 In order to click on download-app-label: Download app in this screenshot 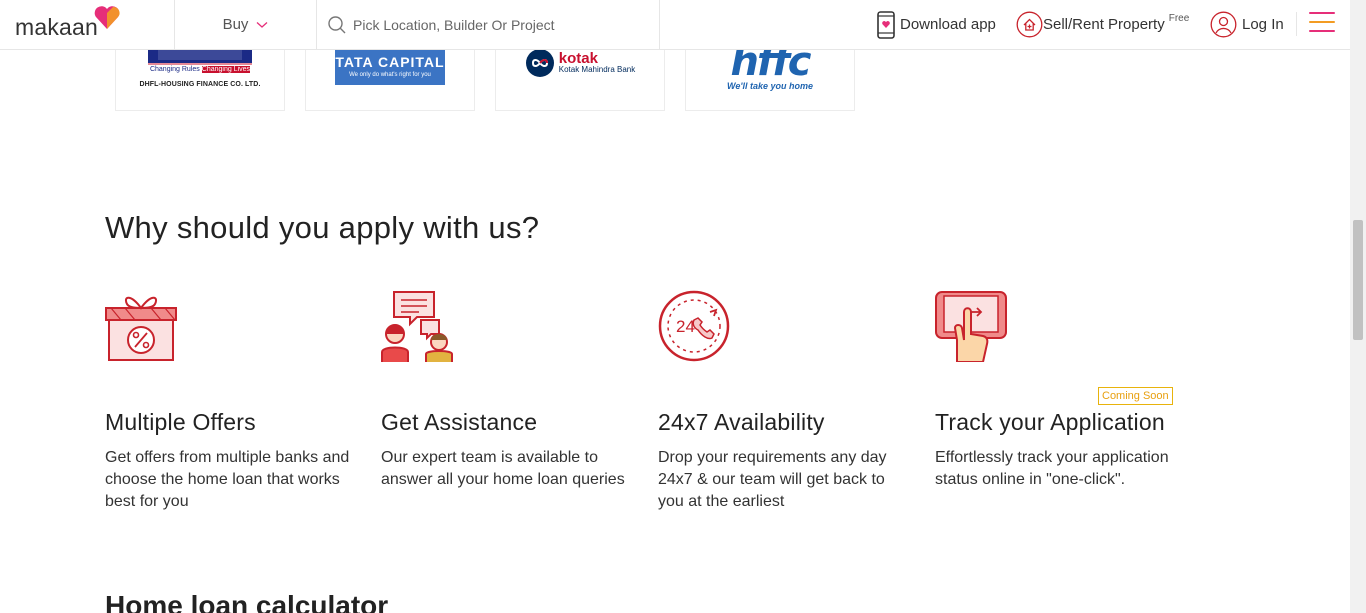, I will do `click(948, 24)`.